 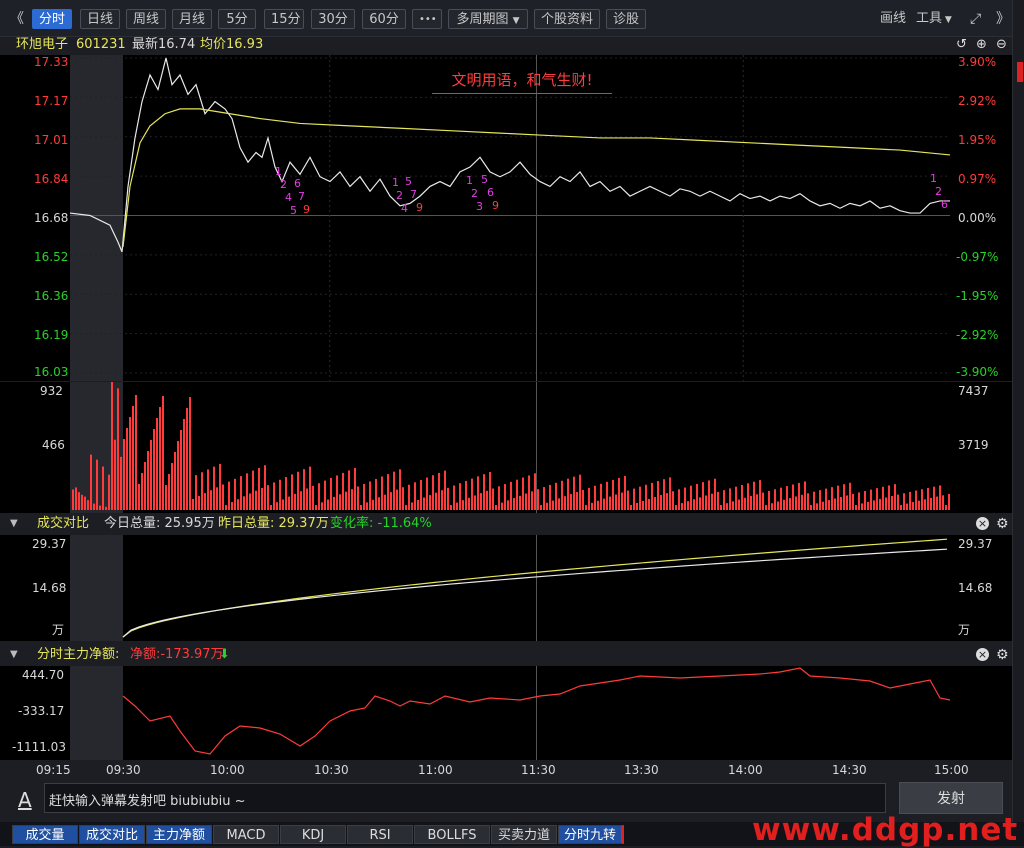 I want to click on price-tick: 16.52, so click(x=51, y=257).